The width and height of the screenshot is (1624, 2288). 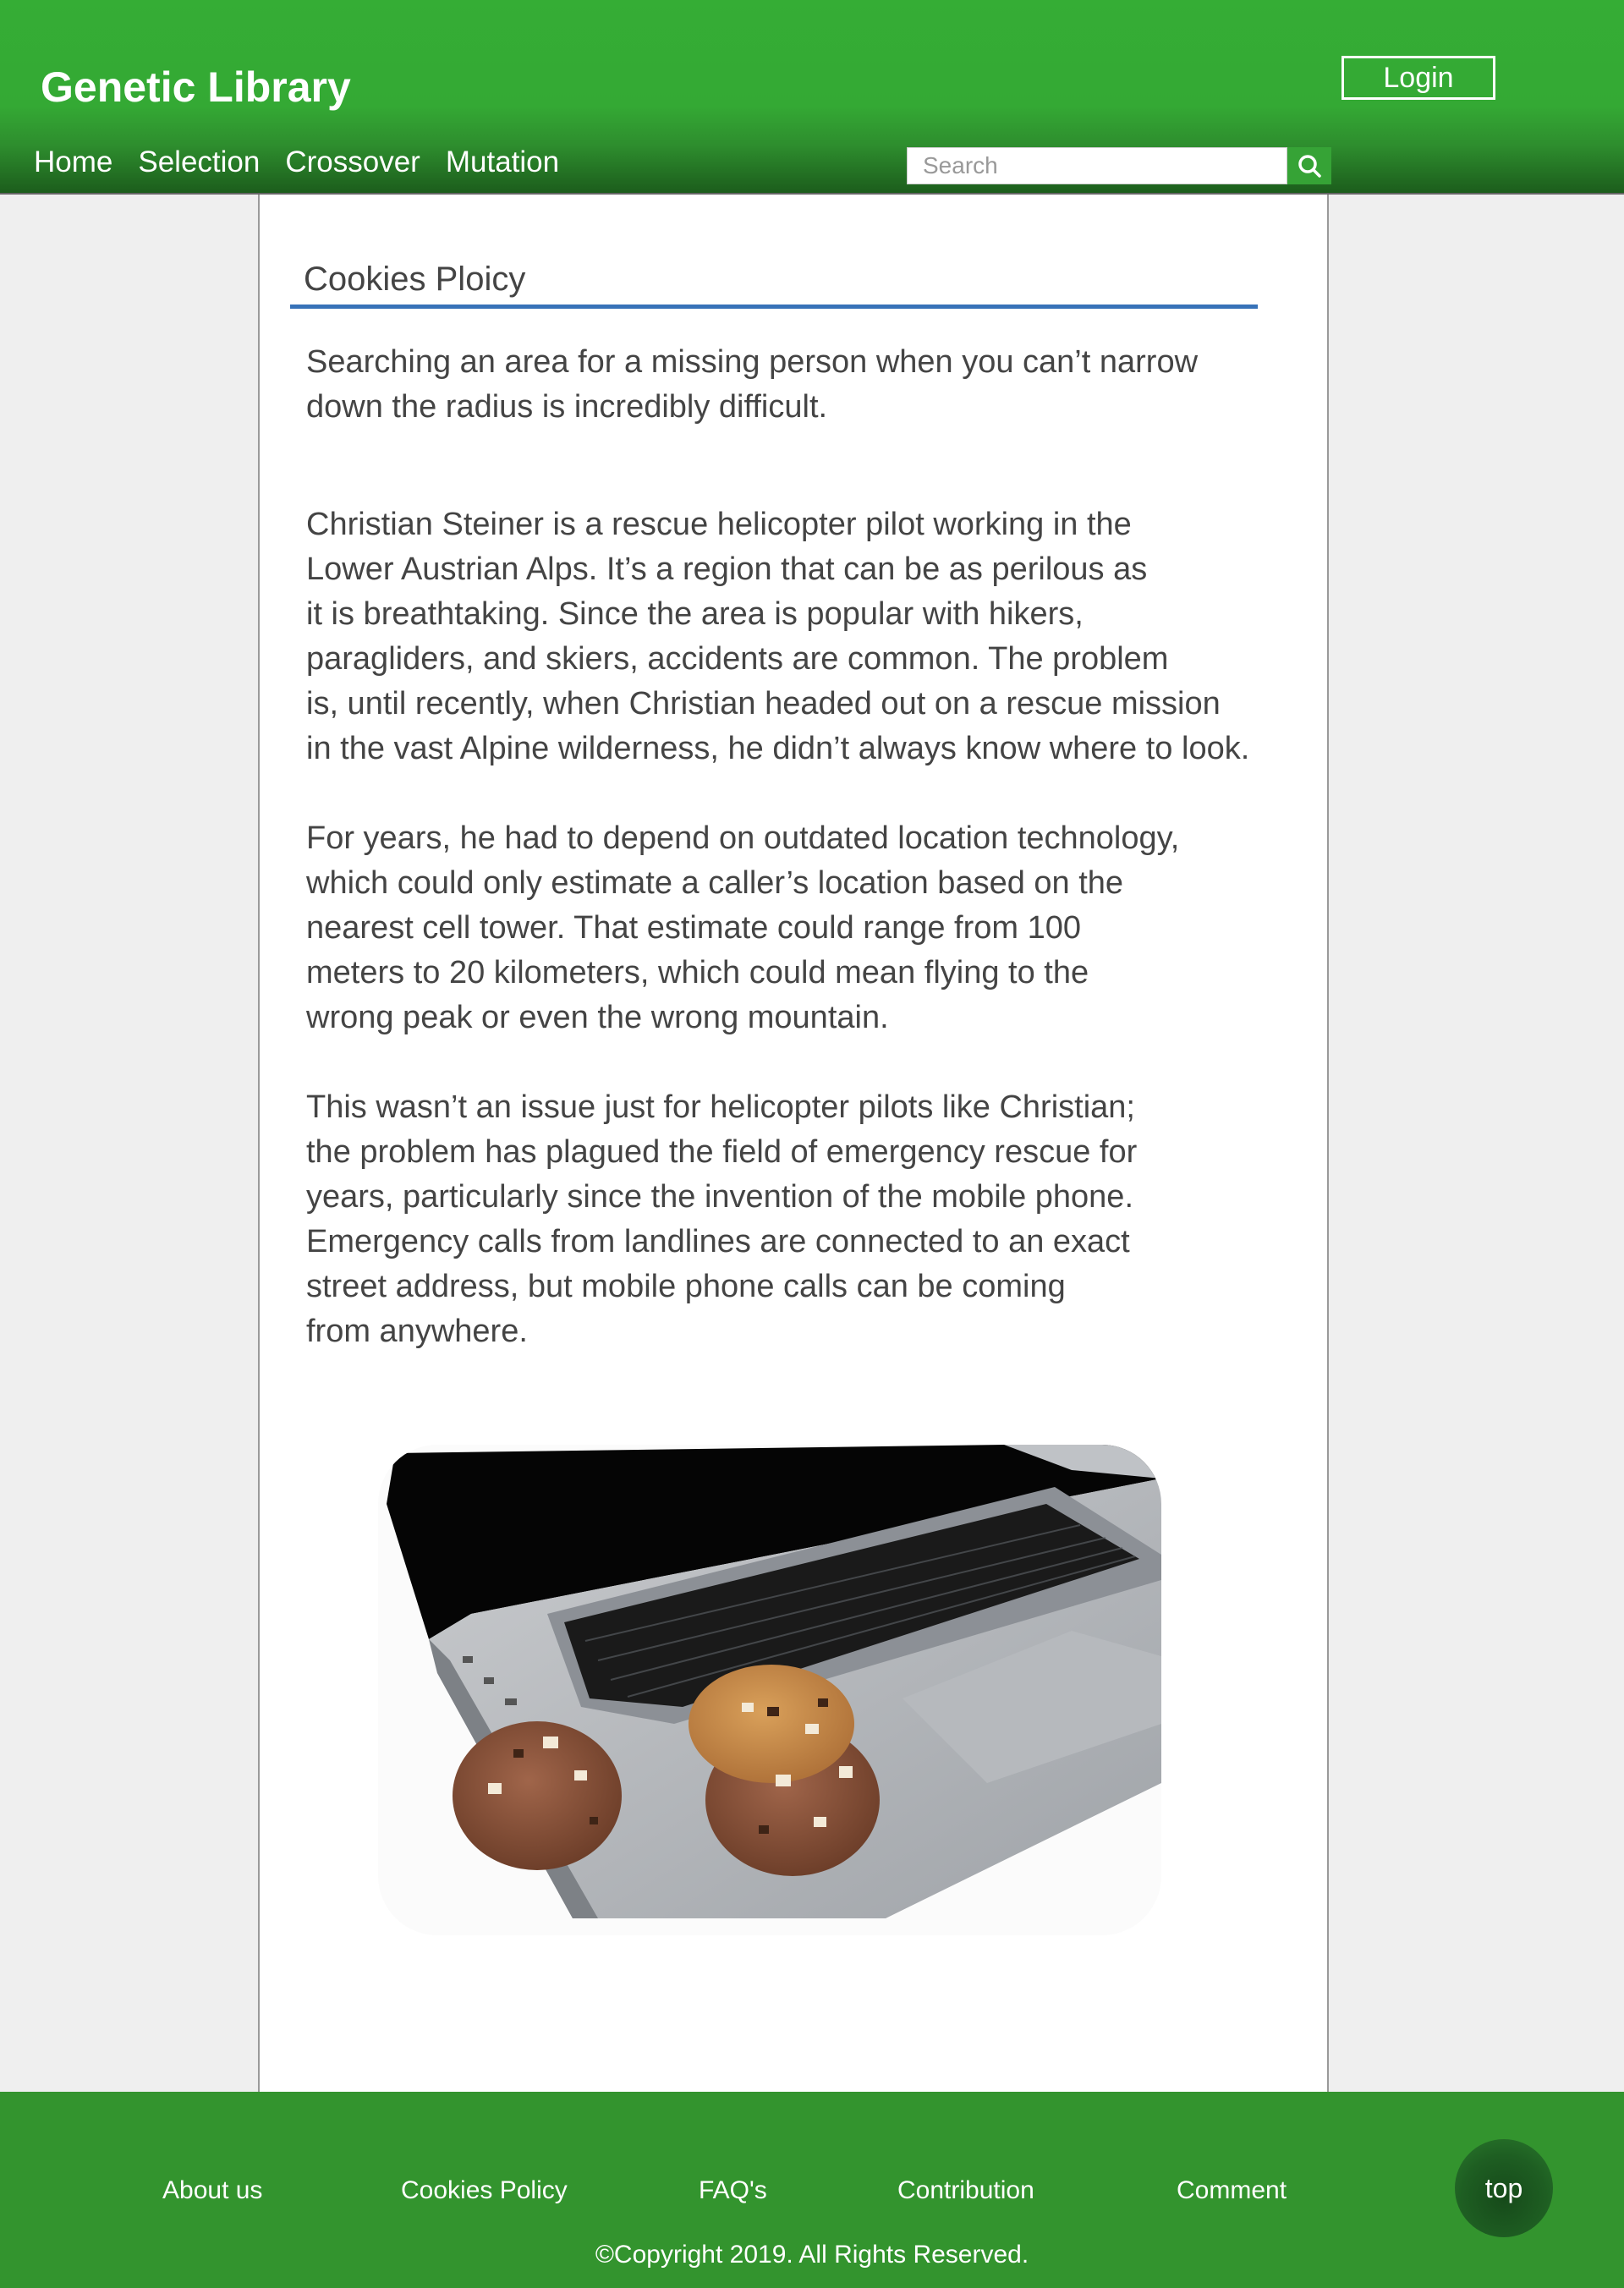 I want to click on login-button: Login, so click(x=1418, y=78).